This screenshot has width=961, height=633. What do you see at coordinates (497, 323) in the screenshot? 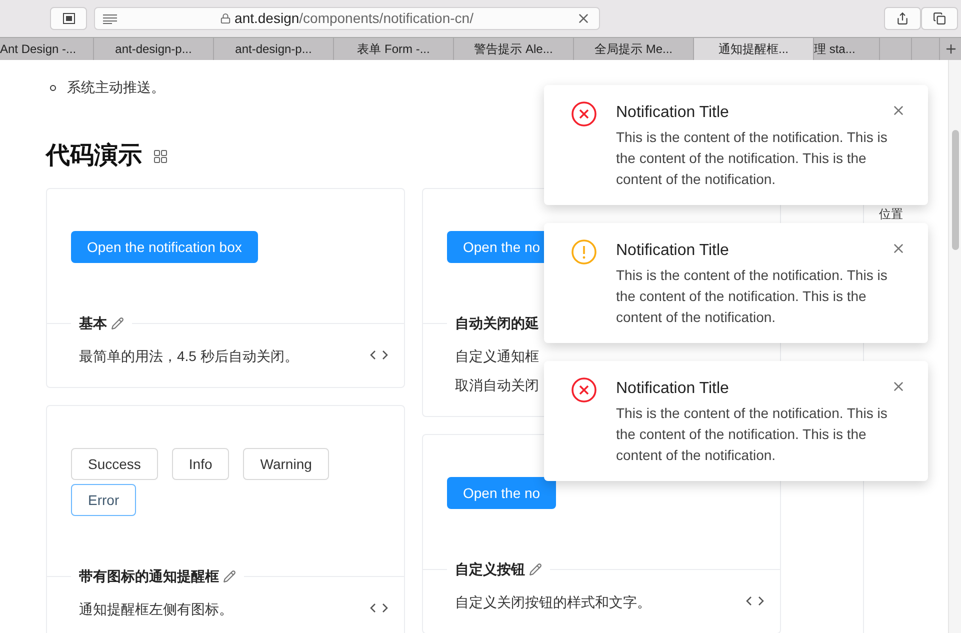
I see `demo-title: 自动关闭的延` at bounding box center [497, 323].